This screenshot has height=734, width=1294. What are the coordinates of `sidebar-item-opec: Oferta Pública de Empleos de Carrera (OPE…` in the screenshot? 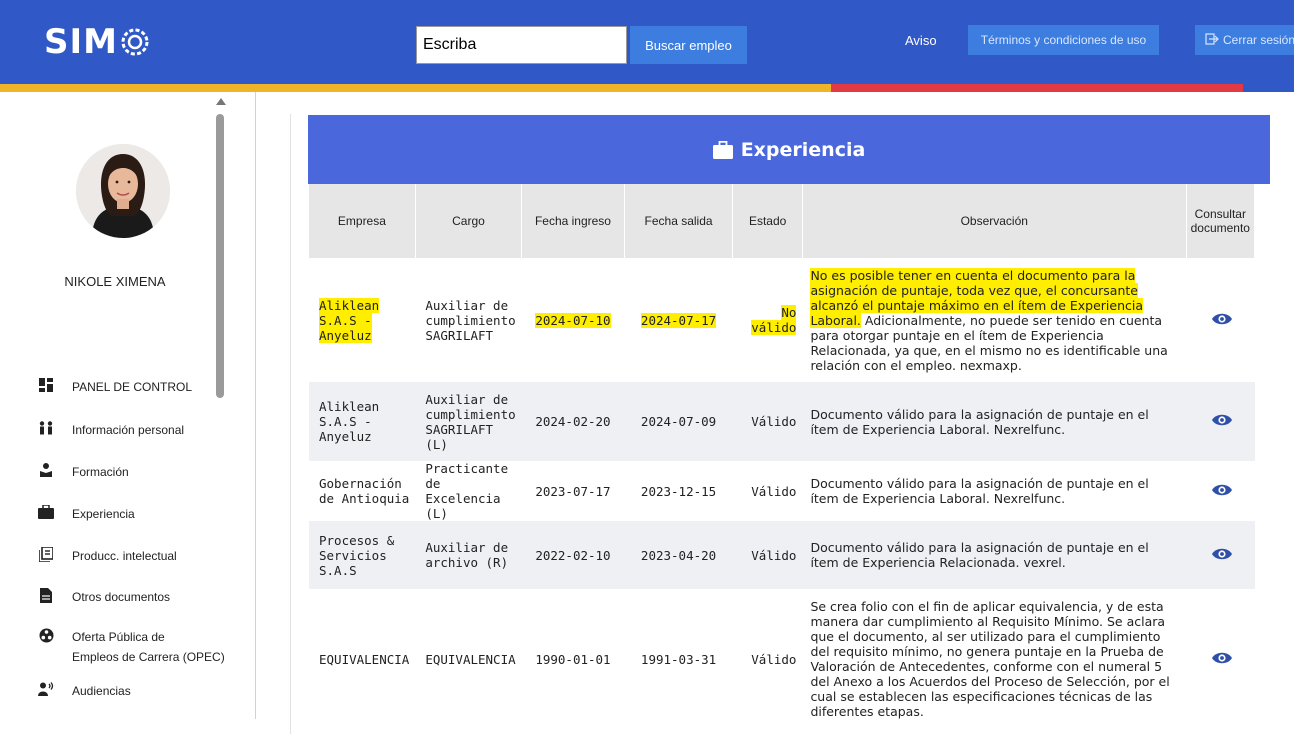 It's located at (131, 647).